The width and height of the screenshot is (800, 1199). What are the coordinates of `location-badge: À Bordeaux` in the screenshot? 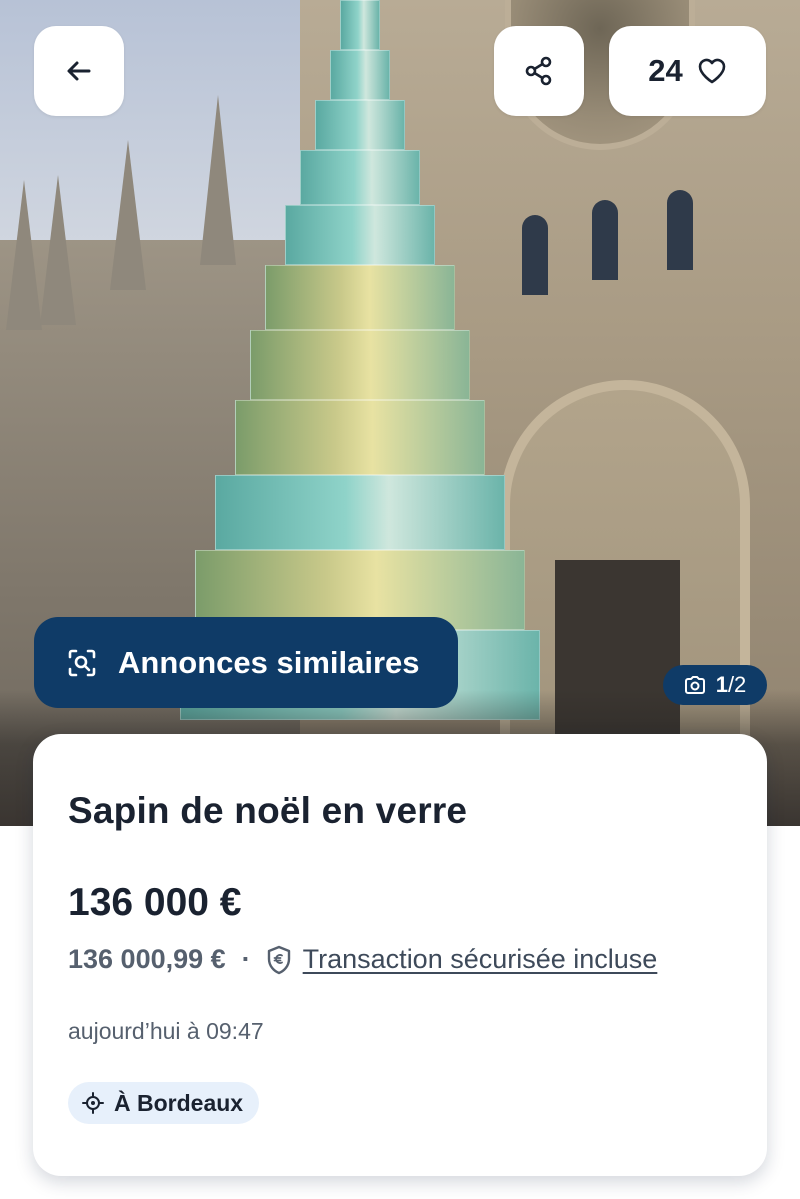 It's located at (164, 1103).